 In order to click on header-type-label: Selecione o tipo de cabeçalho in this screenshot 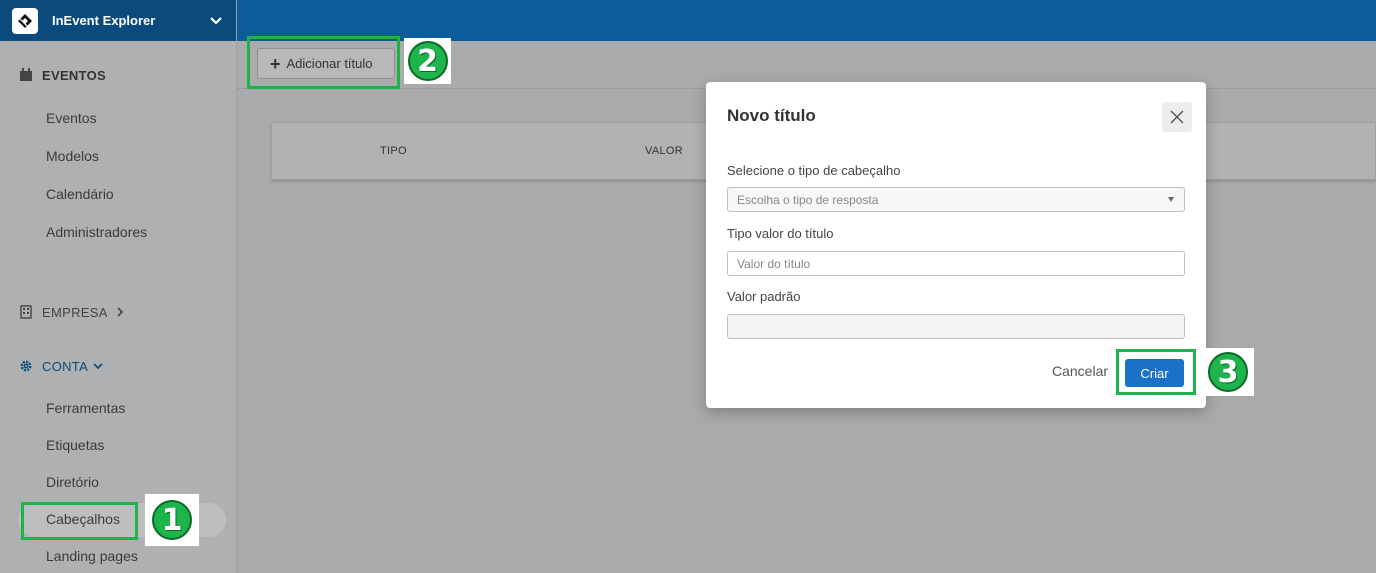, I will do `click(814, 170)`.